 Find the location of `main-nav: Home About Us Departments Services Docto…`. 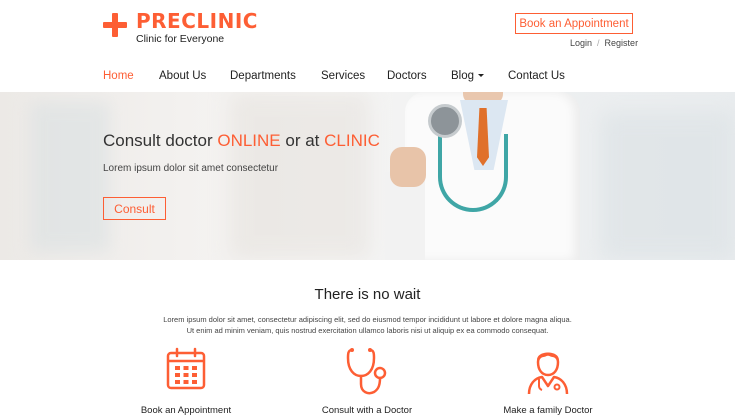

main-nav: Home About Us Departments Services Docto… is located at coordinates (367, 76).